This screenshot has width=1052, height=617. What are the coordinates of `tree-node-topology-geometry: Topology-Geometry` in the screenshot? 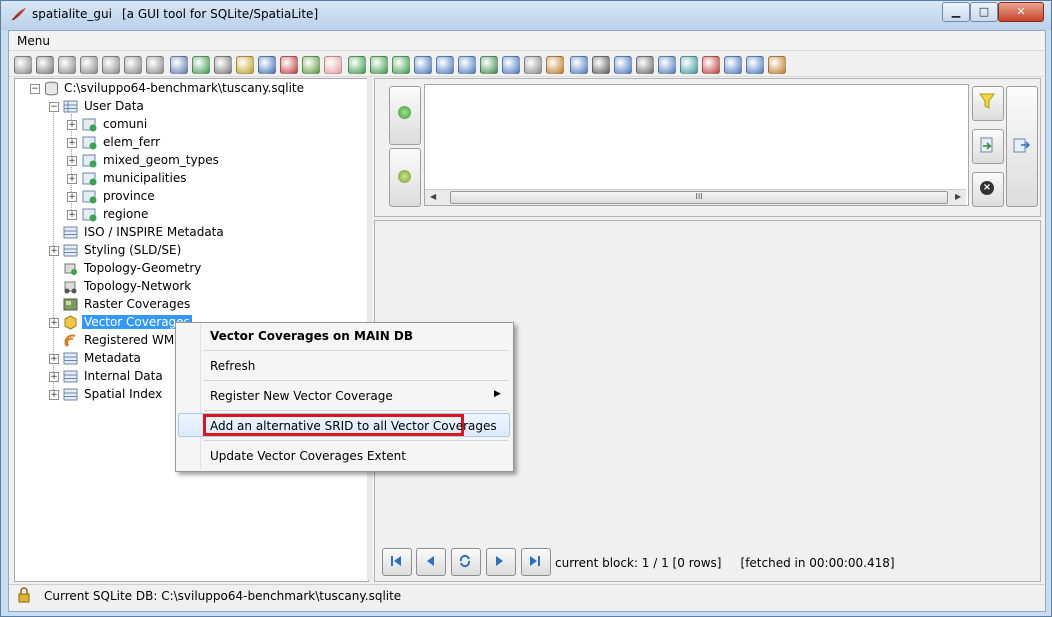 It's located at (142, 268).